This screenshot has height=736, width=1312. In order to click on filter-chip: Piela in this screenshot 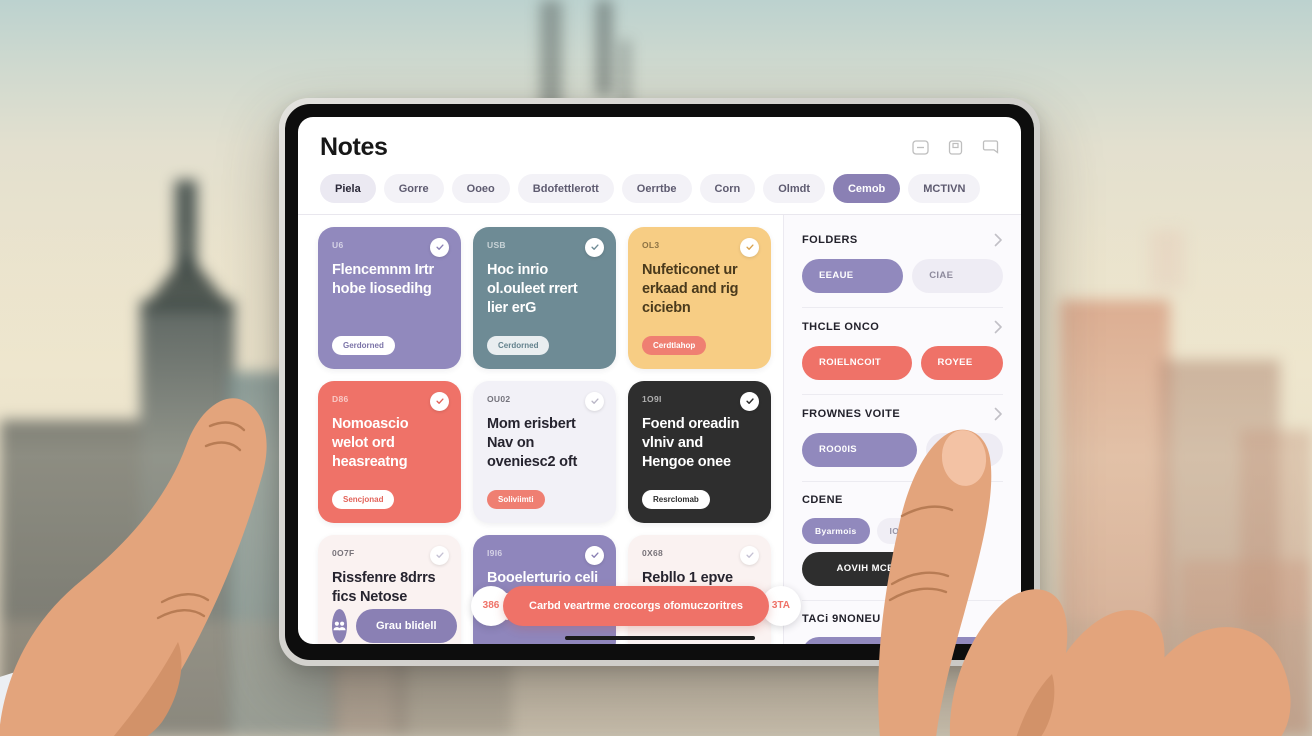, I will do `click(348, 188)`.